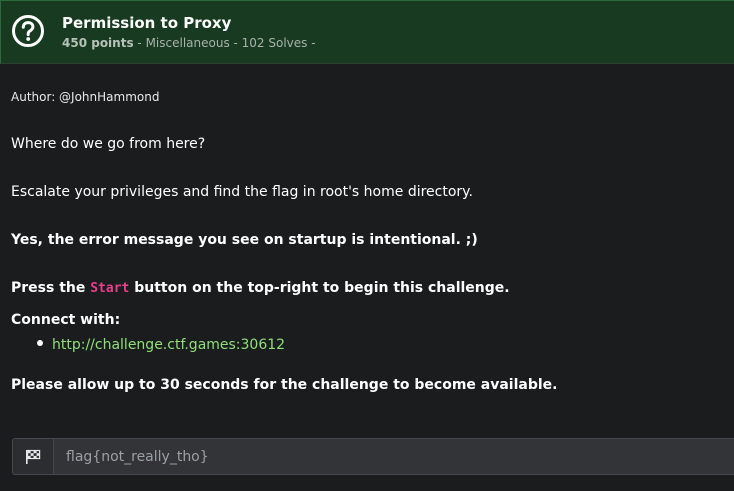 The width and height of the screenshot is (734, 491). What do you see at coordinates (168, 345) in the screenshot?
I see `connect-link: http://challenge.ctf.games:30612` at bounding box center [168, 345].